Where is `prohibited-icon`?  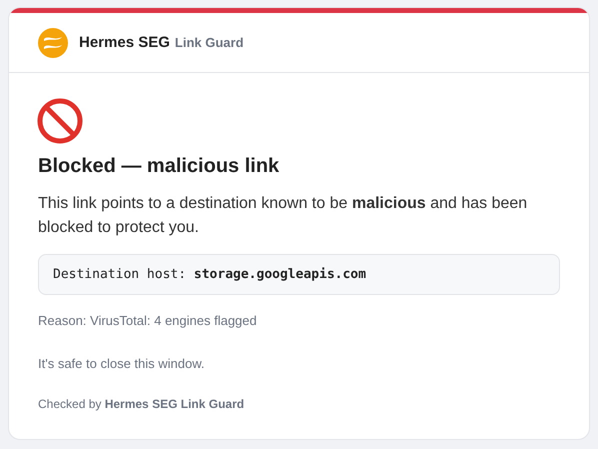
prohibited-icon is located at coordinates (60, 121).